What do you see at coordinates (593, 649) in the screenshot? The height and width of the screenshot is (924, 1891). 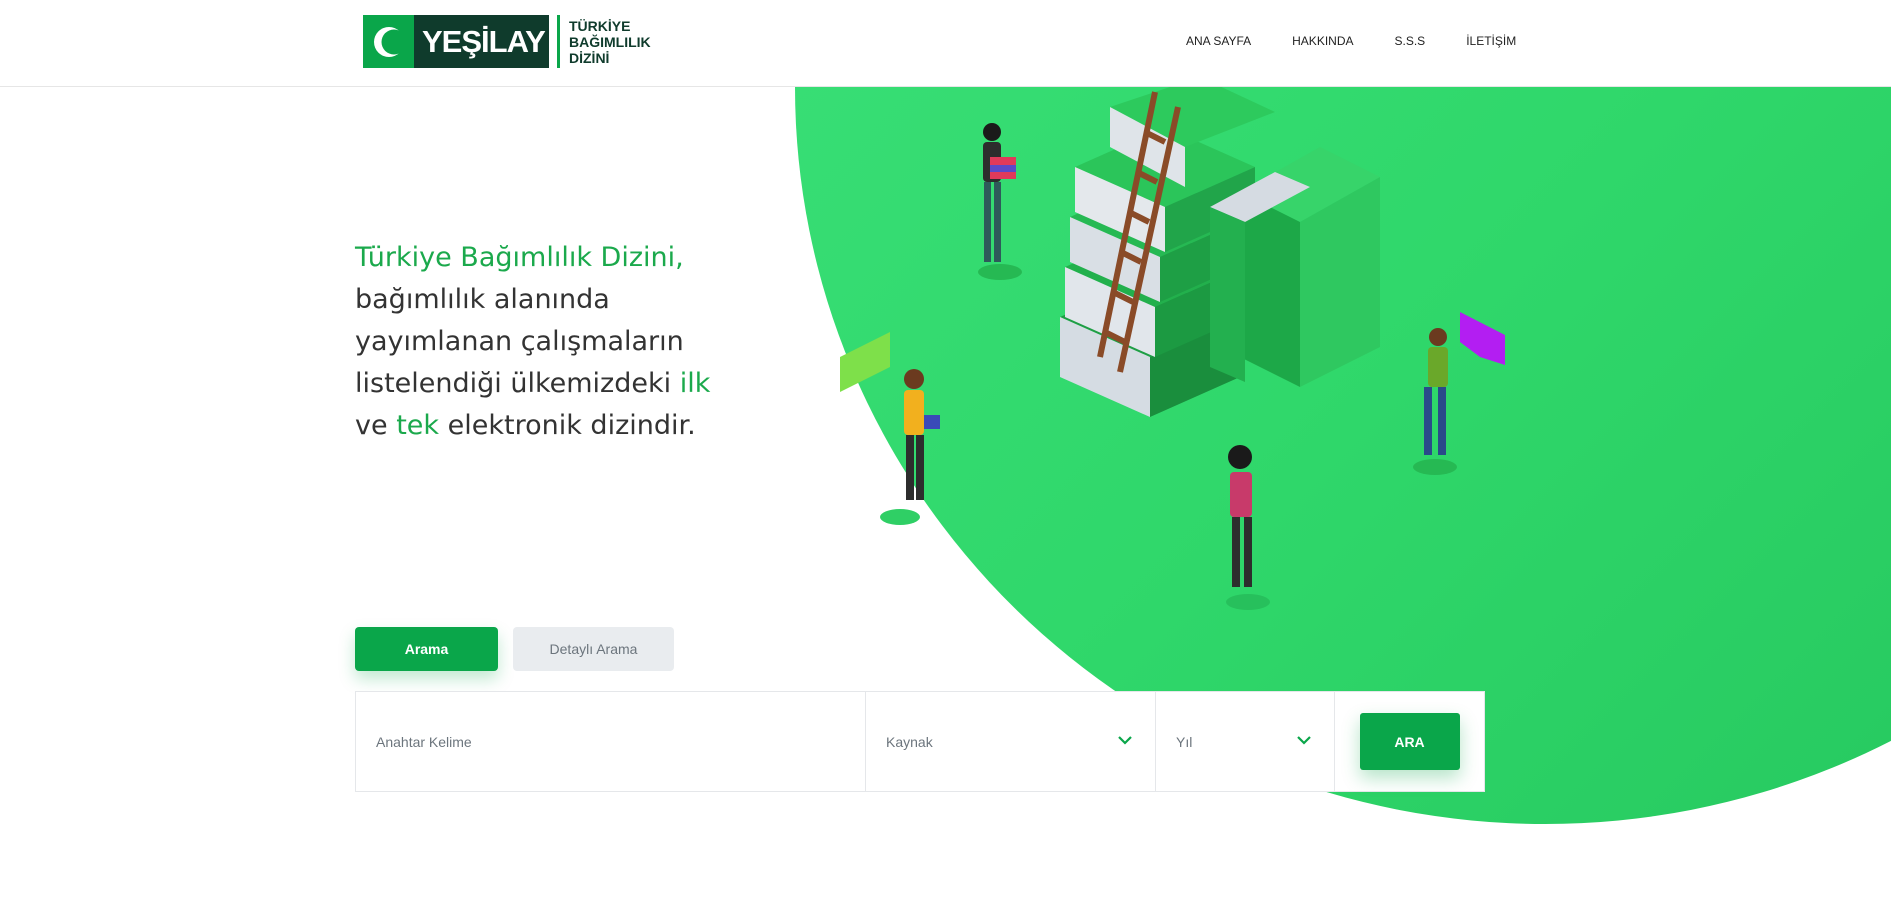 I see `tab-advanced-search: Detaylı Arama` at bounding box center [593, 649].